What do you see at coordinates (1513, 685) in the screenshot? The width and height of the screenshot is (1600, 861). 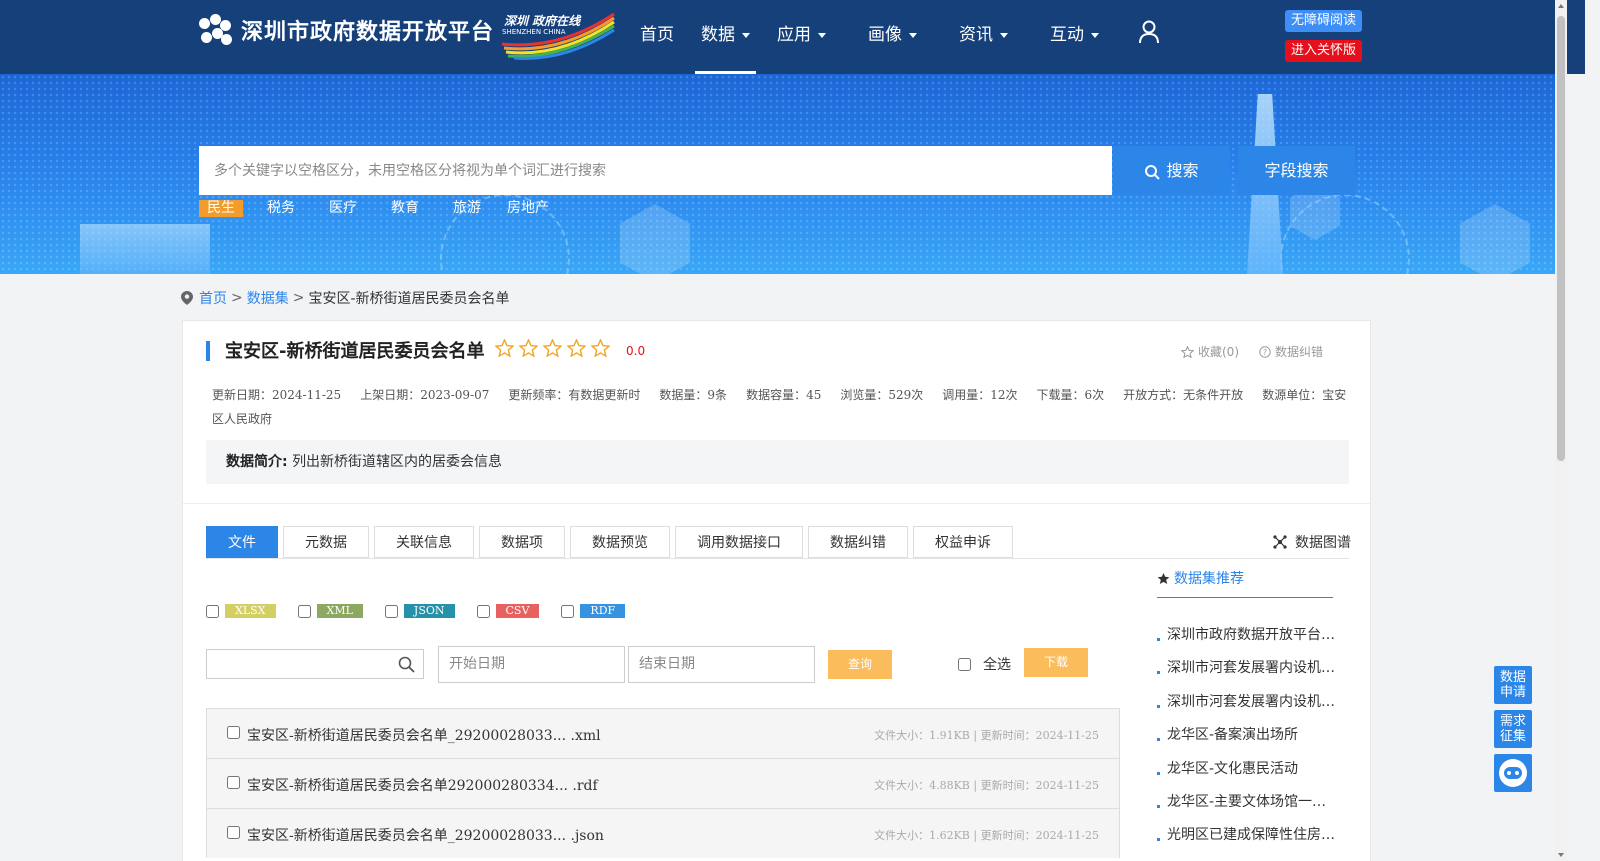 I see `data-apply-button: 数据申请` at bounding box center [1513, 685].